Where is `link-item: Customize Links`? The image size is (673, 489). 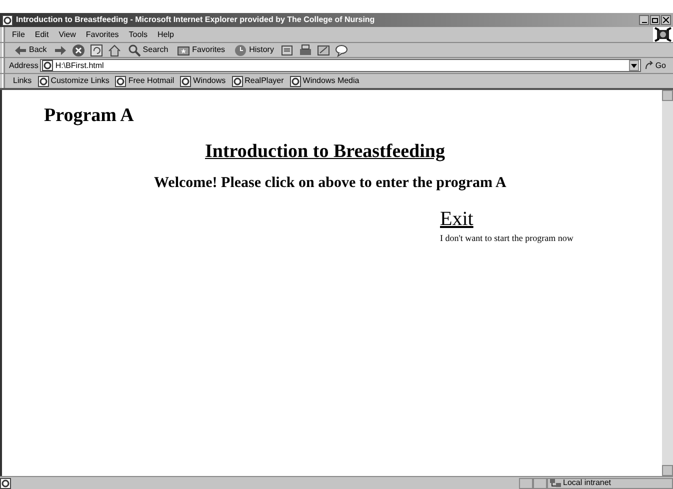
link-item: Customize Links is located at coordinates (74, 81).